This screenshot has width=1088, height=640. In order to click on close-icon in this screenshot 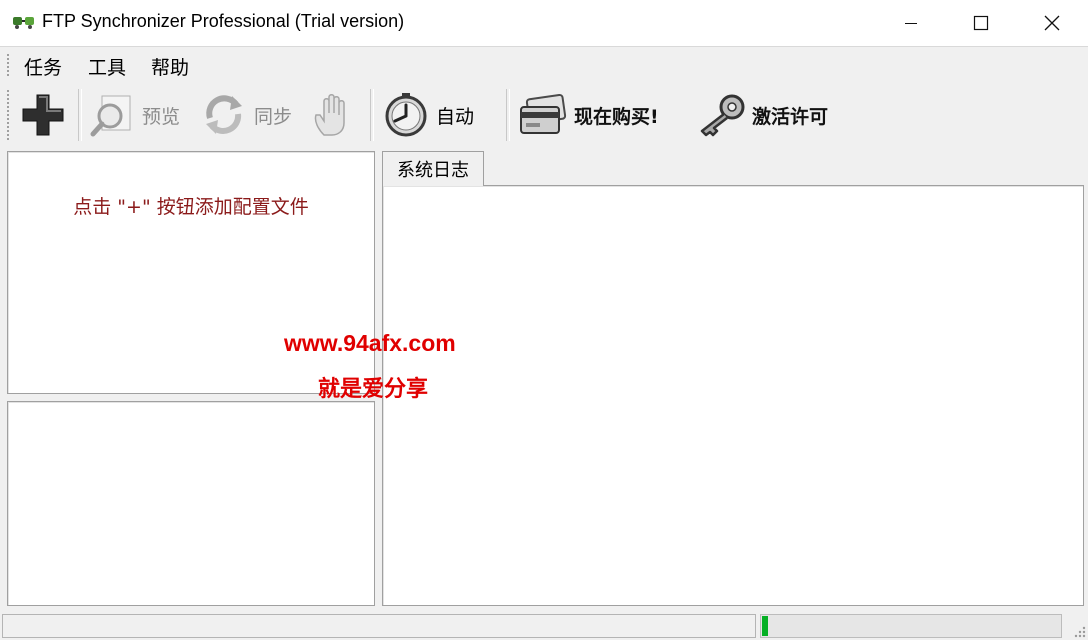, I will do `click(1052, 23)`.